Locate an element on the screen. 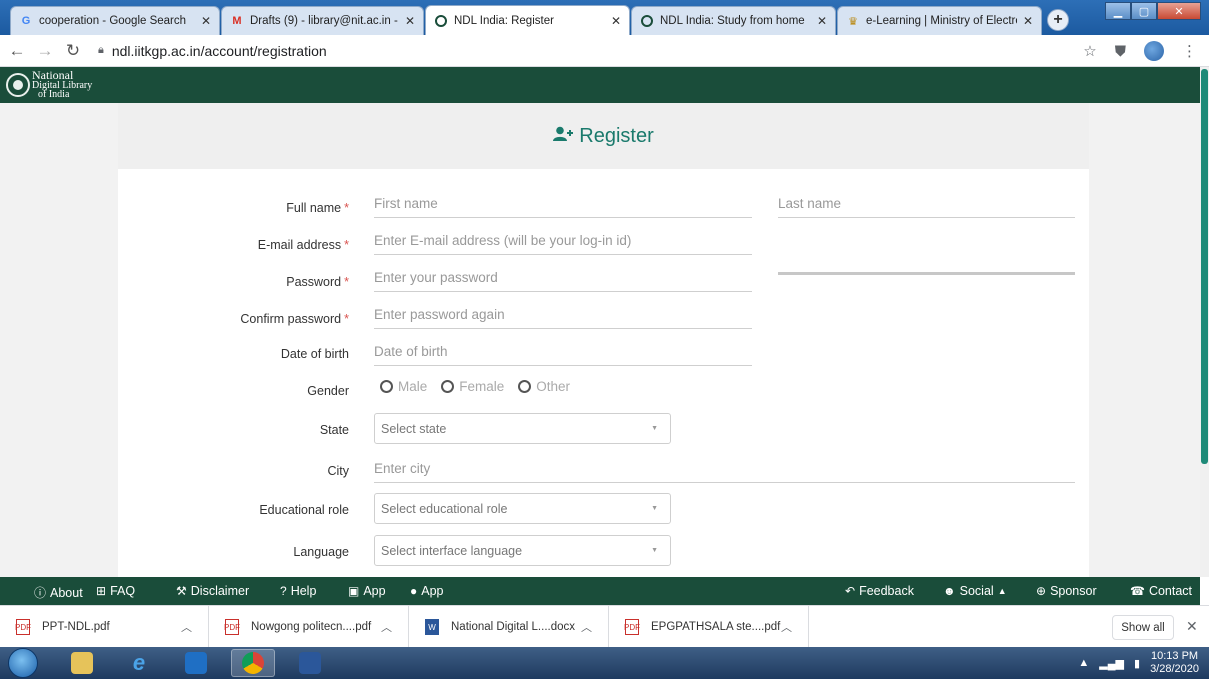 The height and width of the screenshot is (679, 1209). taskbar-word is located at coordinates (310, 663).